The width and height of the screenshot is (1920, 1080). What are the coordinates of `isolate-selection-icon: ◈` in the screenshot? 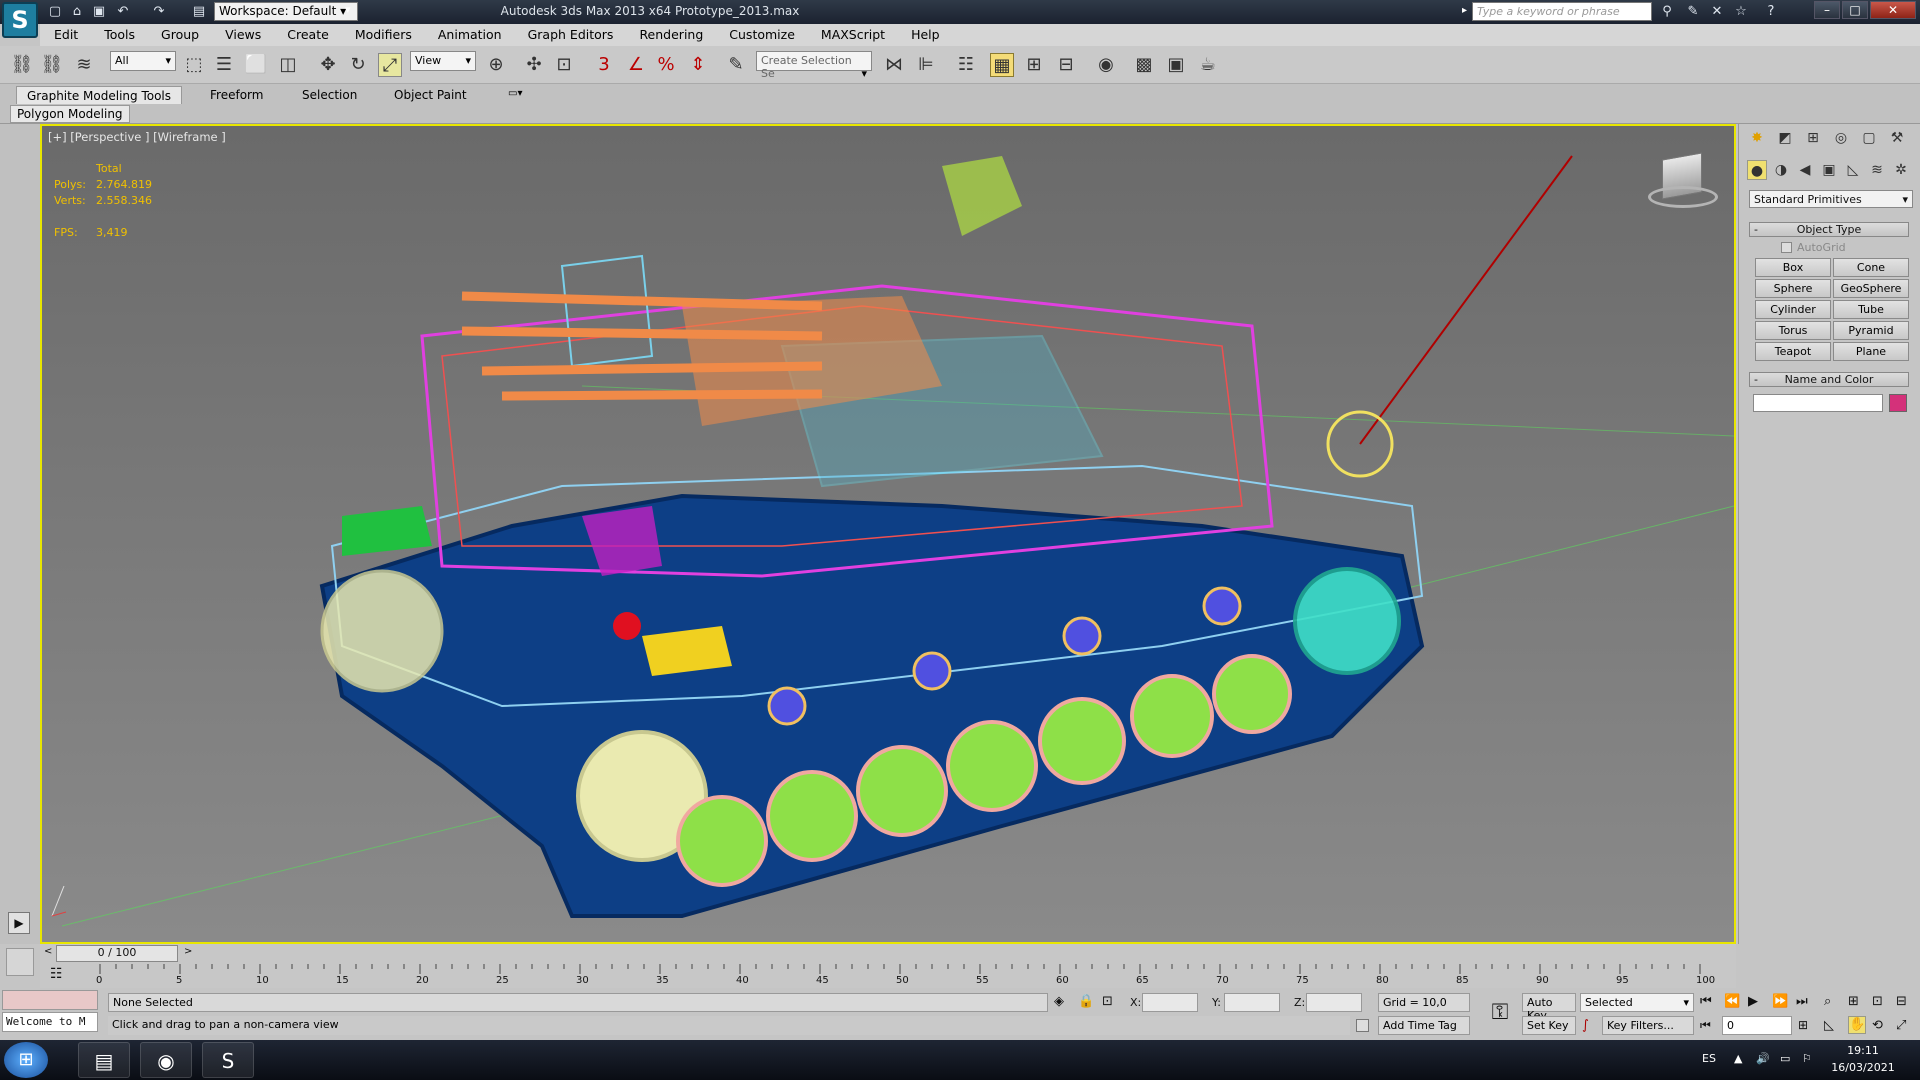 It's located at (1059, 1001).